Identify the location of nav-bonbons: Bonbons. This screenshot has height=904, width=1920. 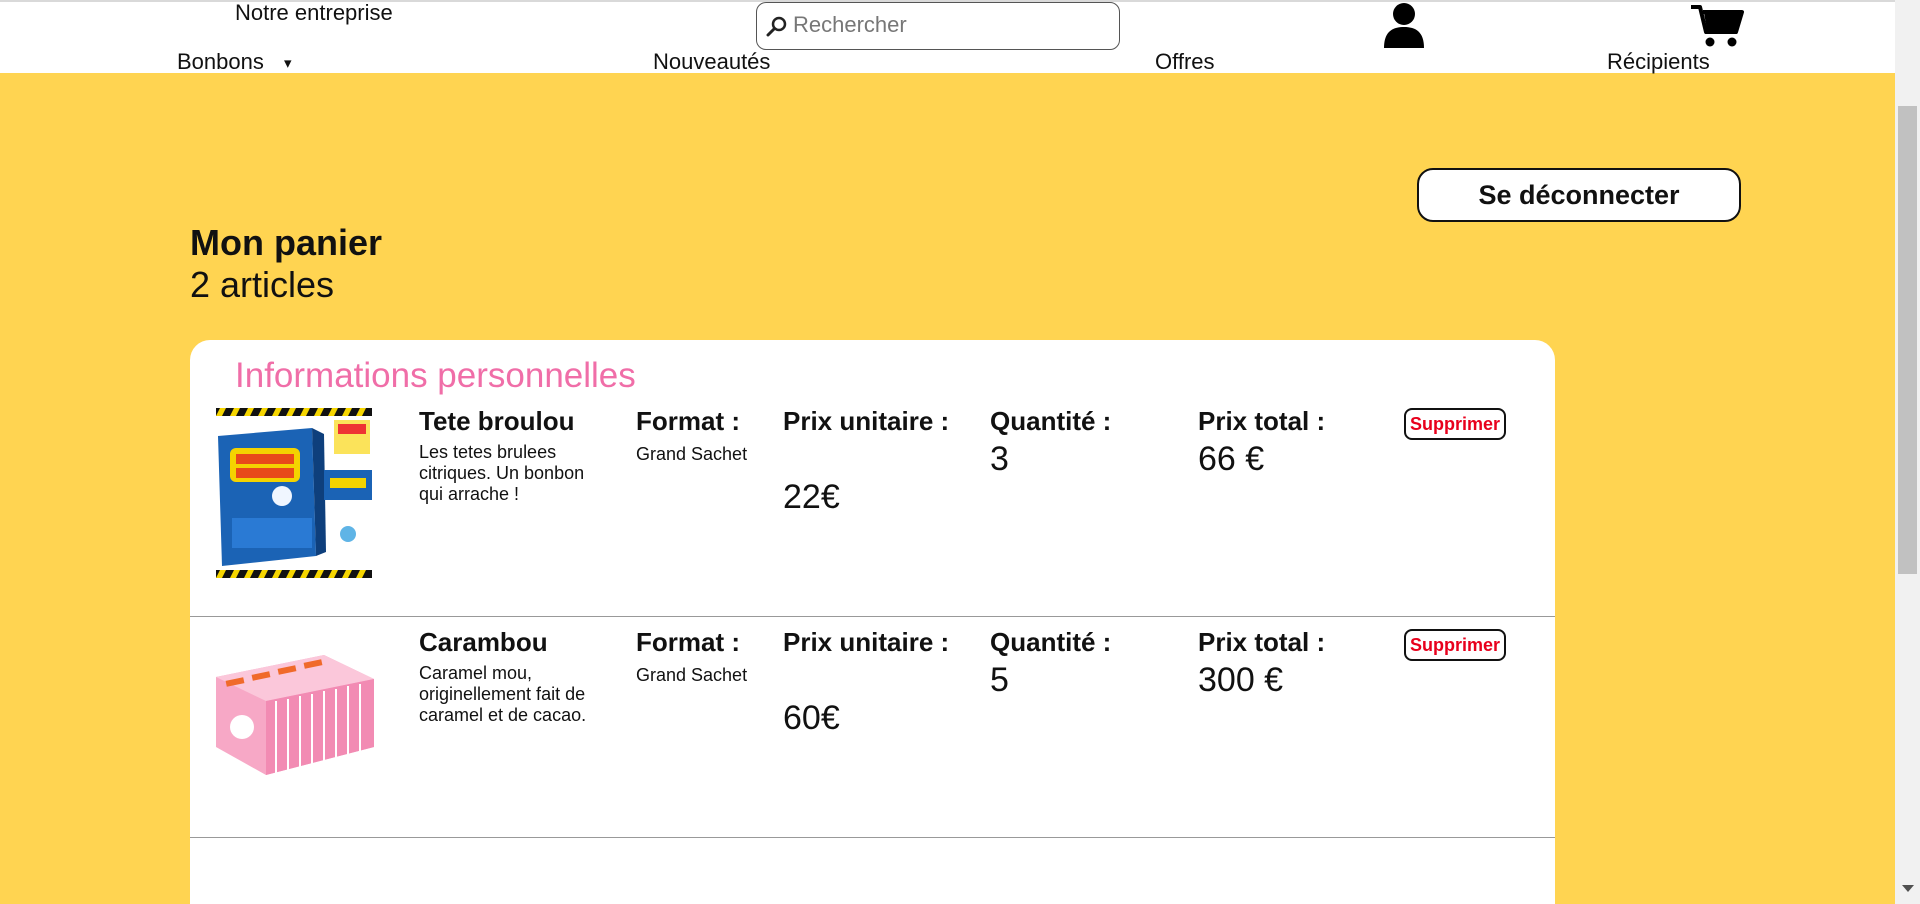
(220, 62).